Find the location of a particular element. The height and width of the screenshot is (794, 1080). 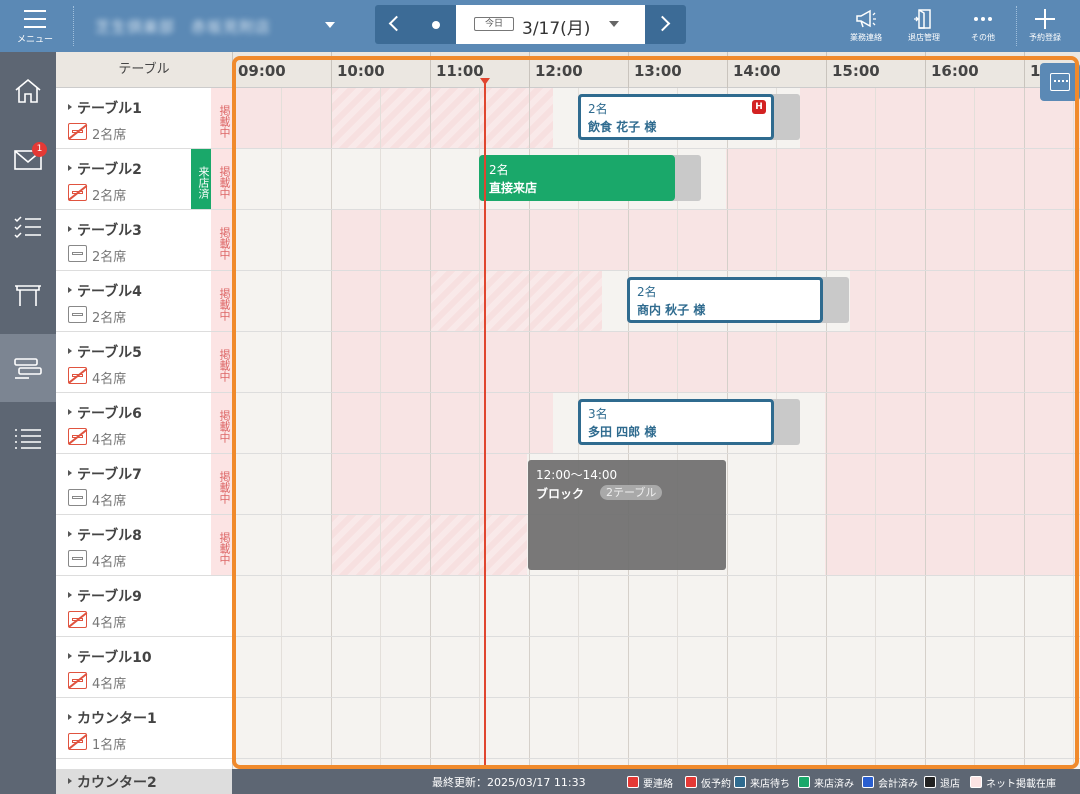

date-navigator: 今日 3/17(月) is located at coordinates (530, 24).